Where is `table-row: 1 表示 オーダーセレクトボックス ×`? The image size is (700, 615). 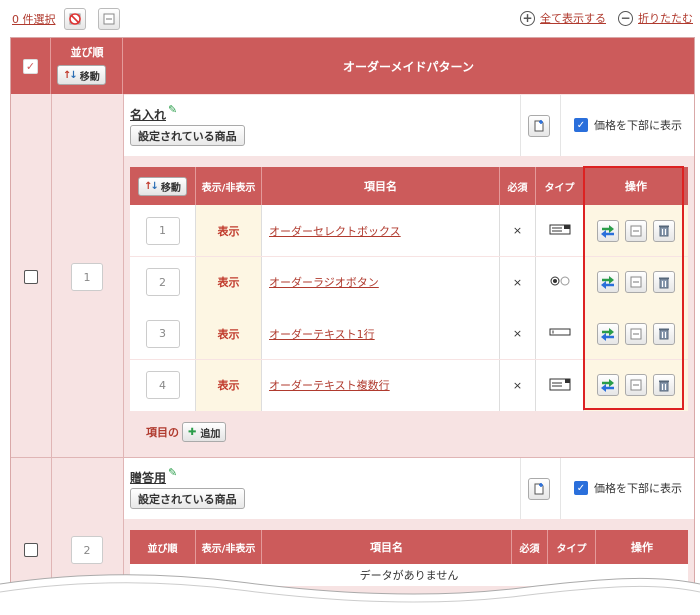
table-row: 1 表示 オーダーセレクトボックス × is located at coordinates (409, 230).